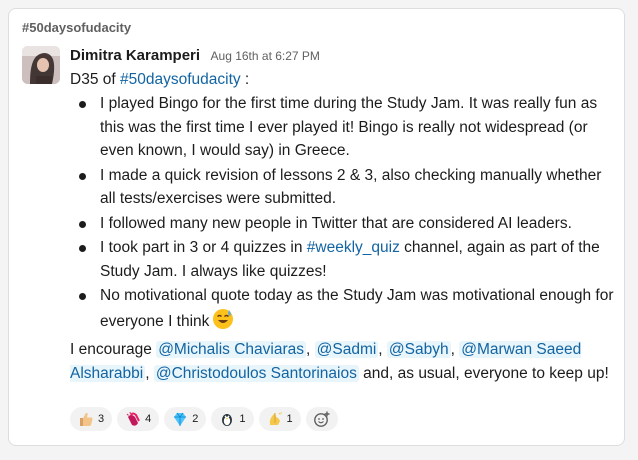  What do you see at coordinates (227, 419) in the screenshot?
I see `penguin-icon` at bounding box center [227, 419].